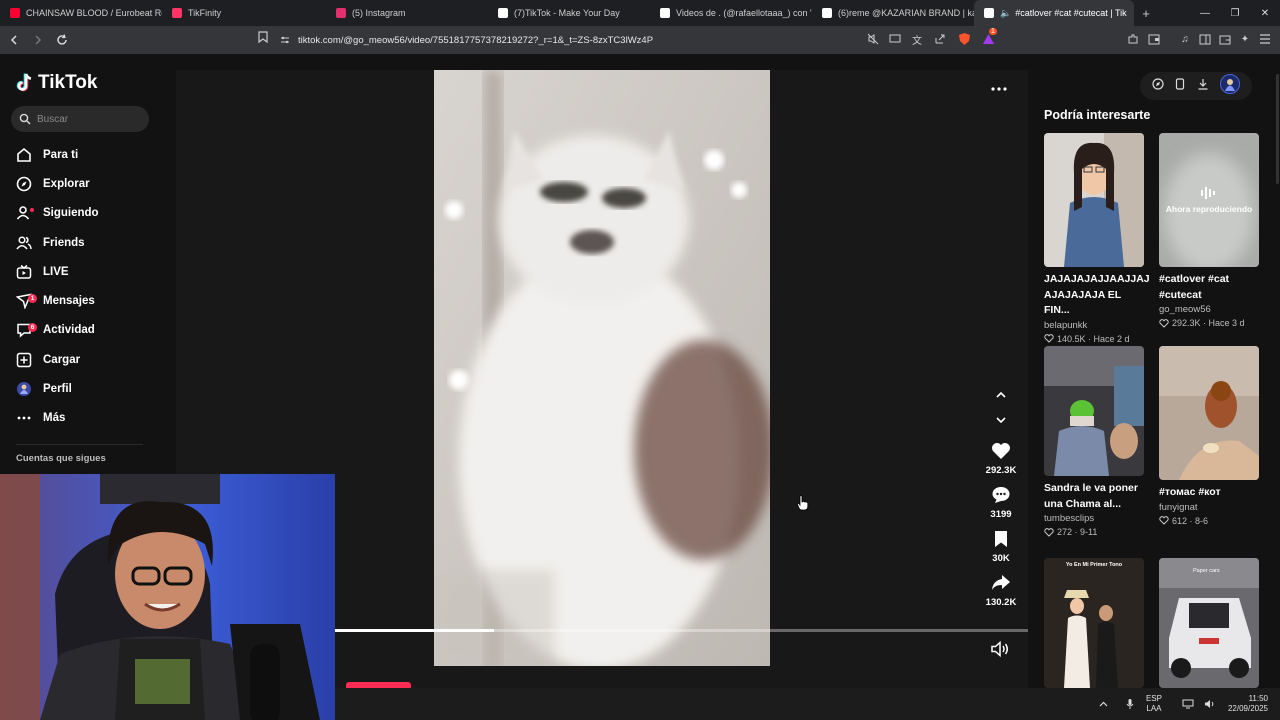  Describe the element at coordinates (1206, 571) in the screenshot. I see `thumbnail-caption: Paper cars` at that location.